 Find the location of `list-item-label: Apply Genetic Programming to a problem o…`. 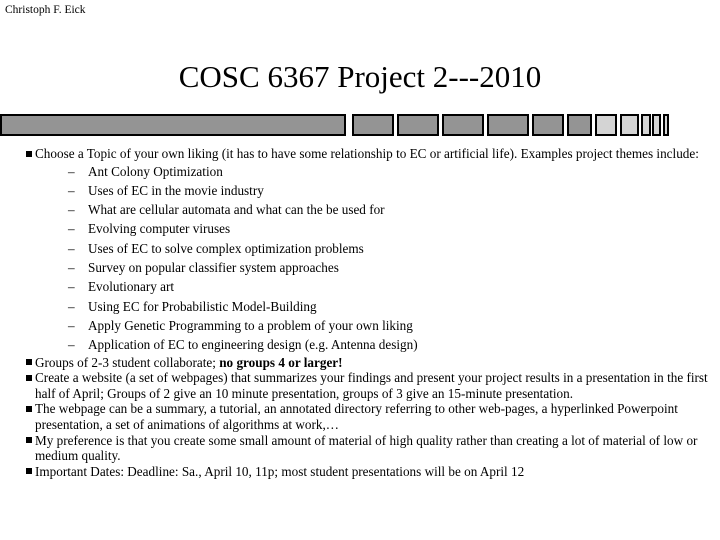

list-item-label: Apply Genetic Programming to a problem o… is located at coordinates (250, 325).